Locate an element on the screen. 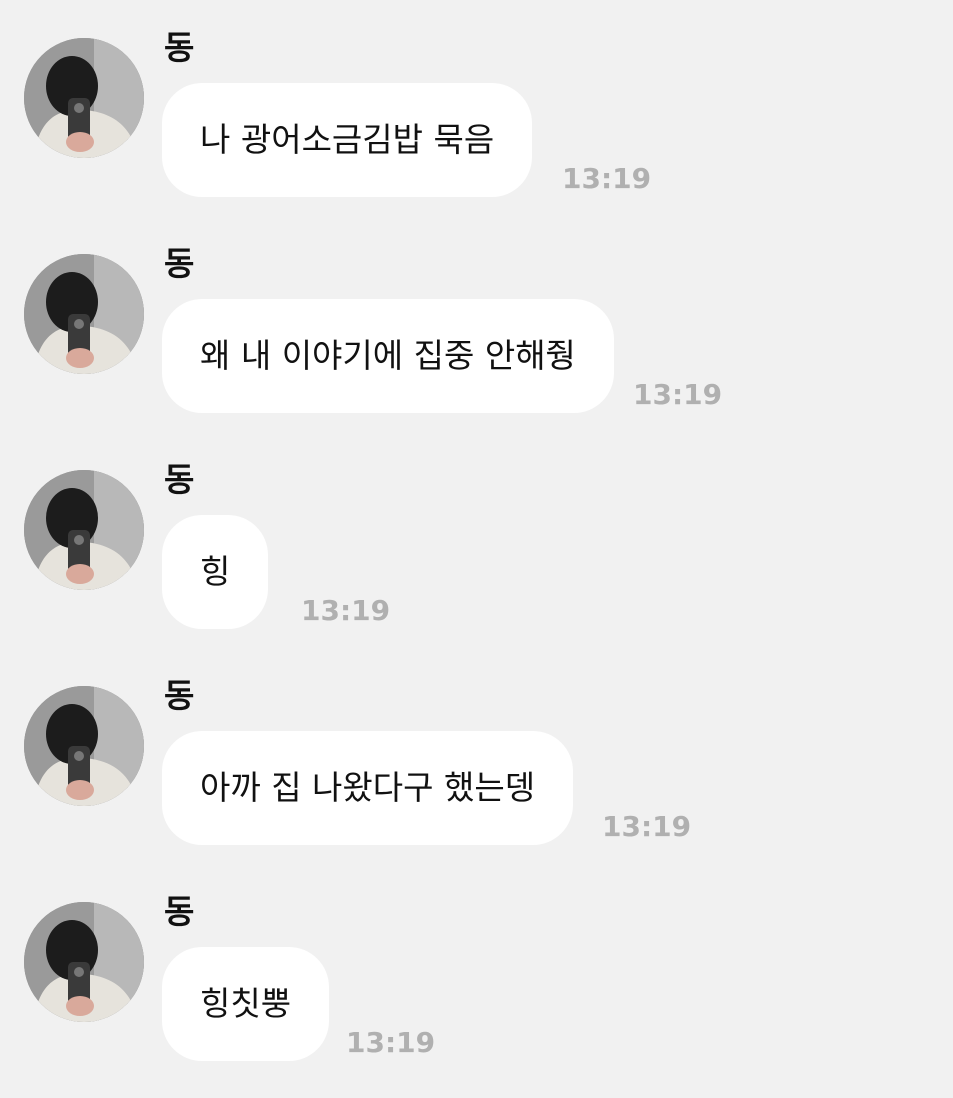 The height and width of the screenshot is (1098, 953). message-bubble: 왜 내 이야기에 집중 안해줭 is located at coordinates (388, 356).